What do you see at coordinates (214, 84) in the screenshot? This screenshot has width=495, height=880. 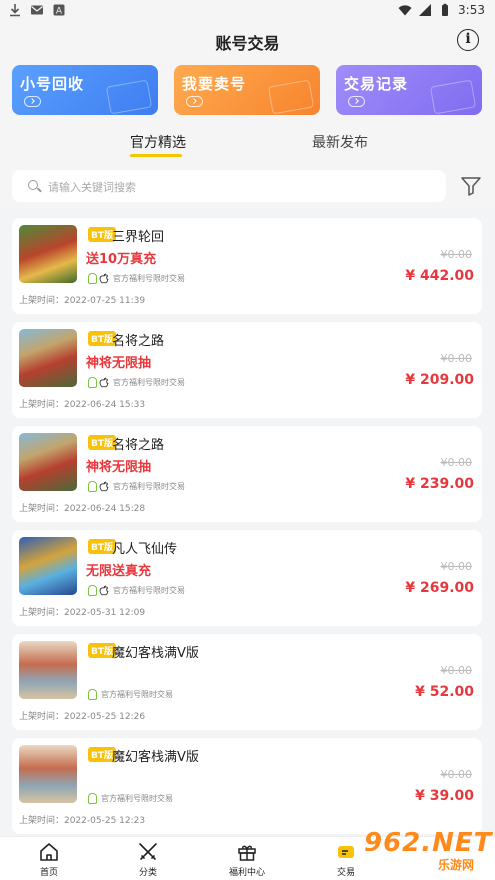 I see `card-label: 我要卖号` at bounding box center [214, 84].